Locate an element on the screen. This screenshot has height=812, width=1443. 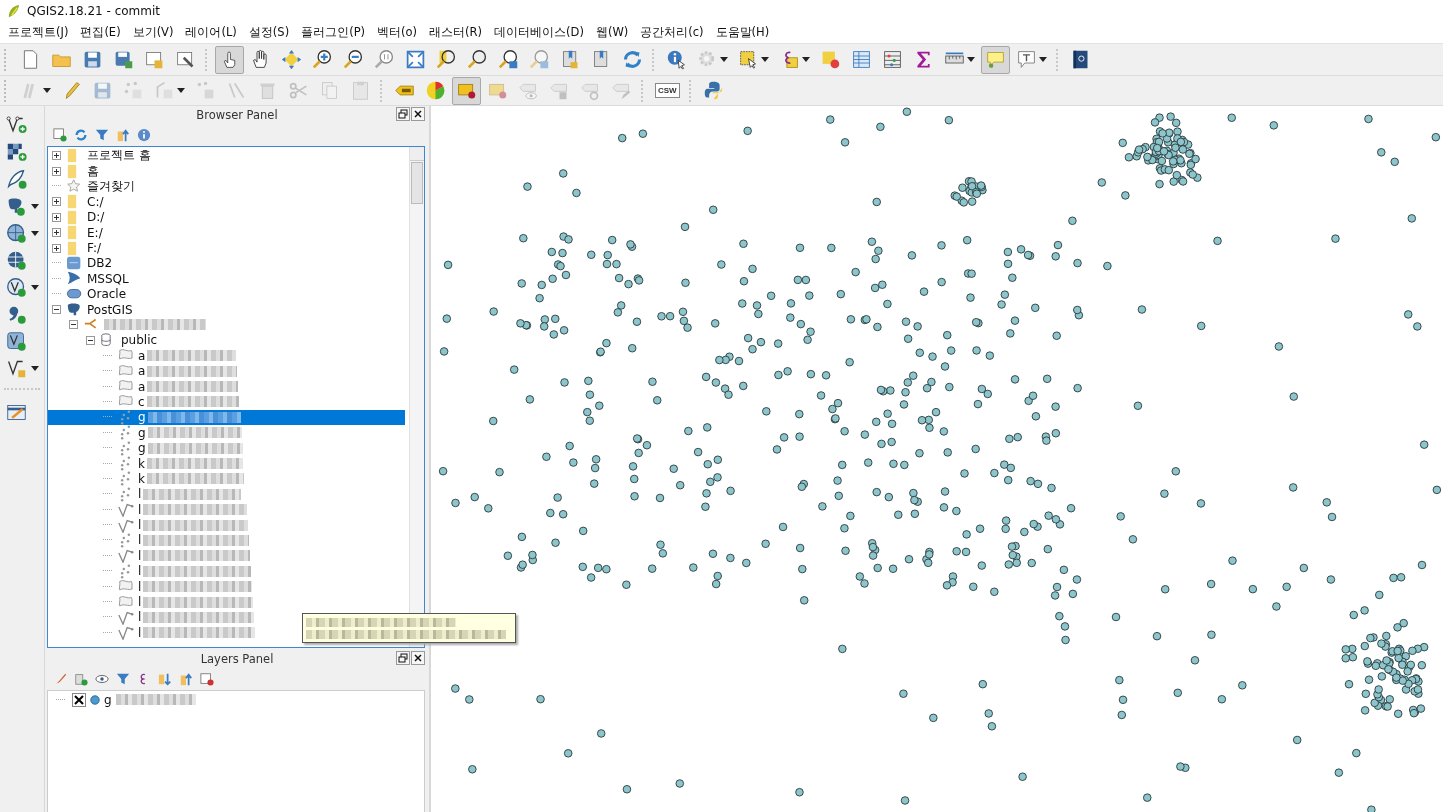
menu-item: 웹(W) is located at coordinates (612, 32).